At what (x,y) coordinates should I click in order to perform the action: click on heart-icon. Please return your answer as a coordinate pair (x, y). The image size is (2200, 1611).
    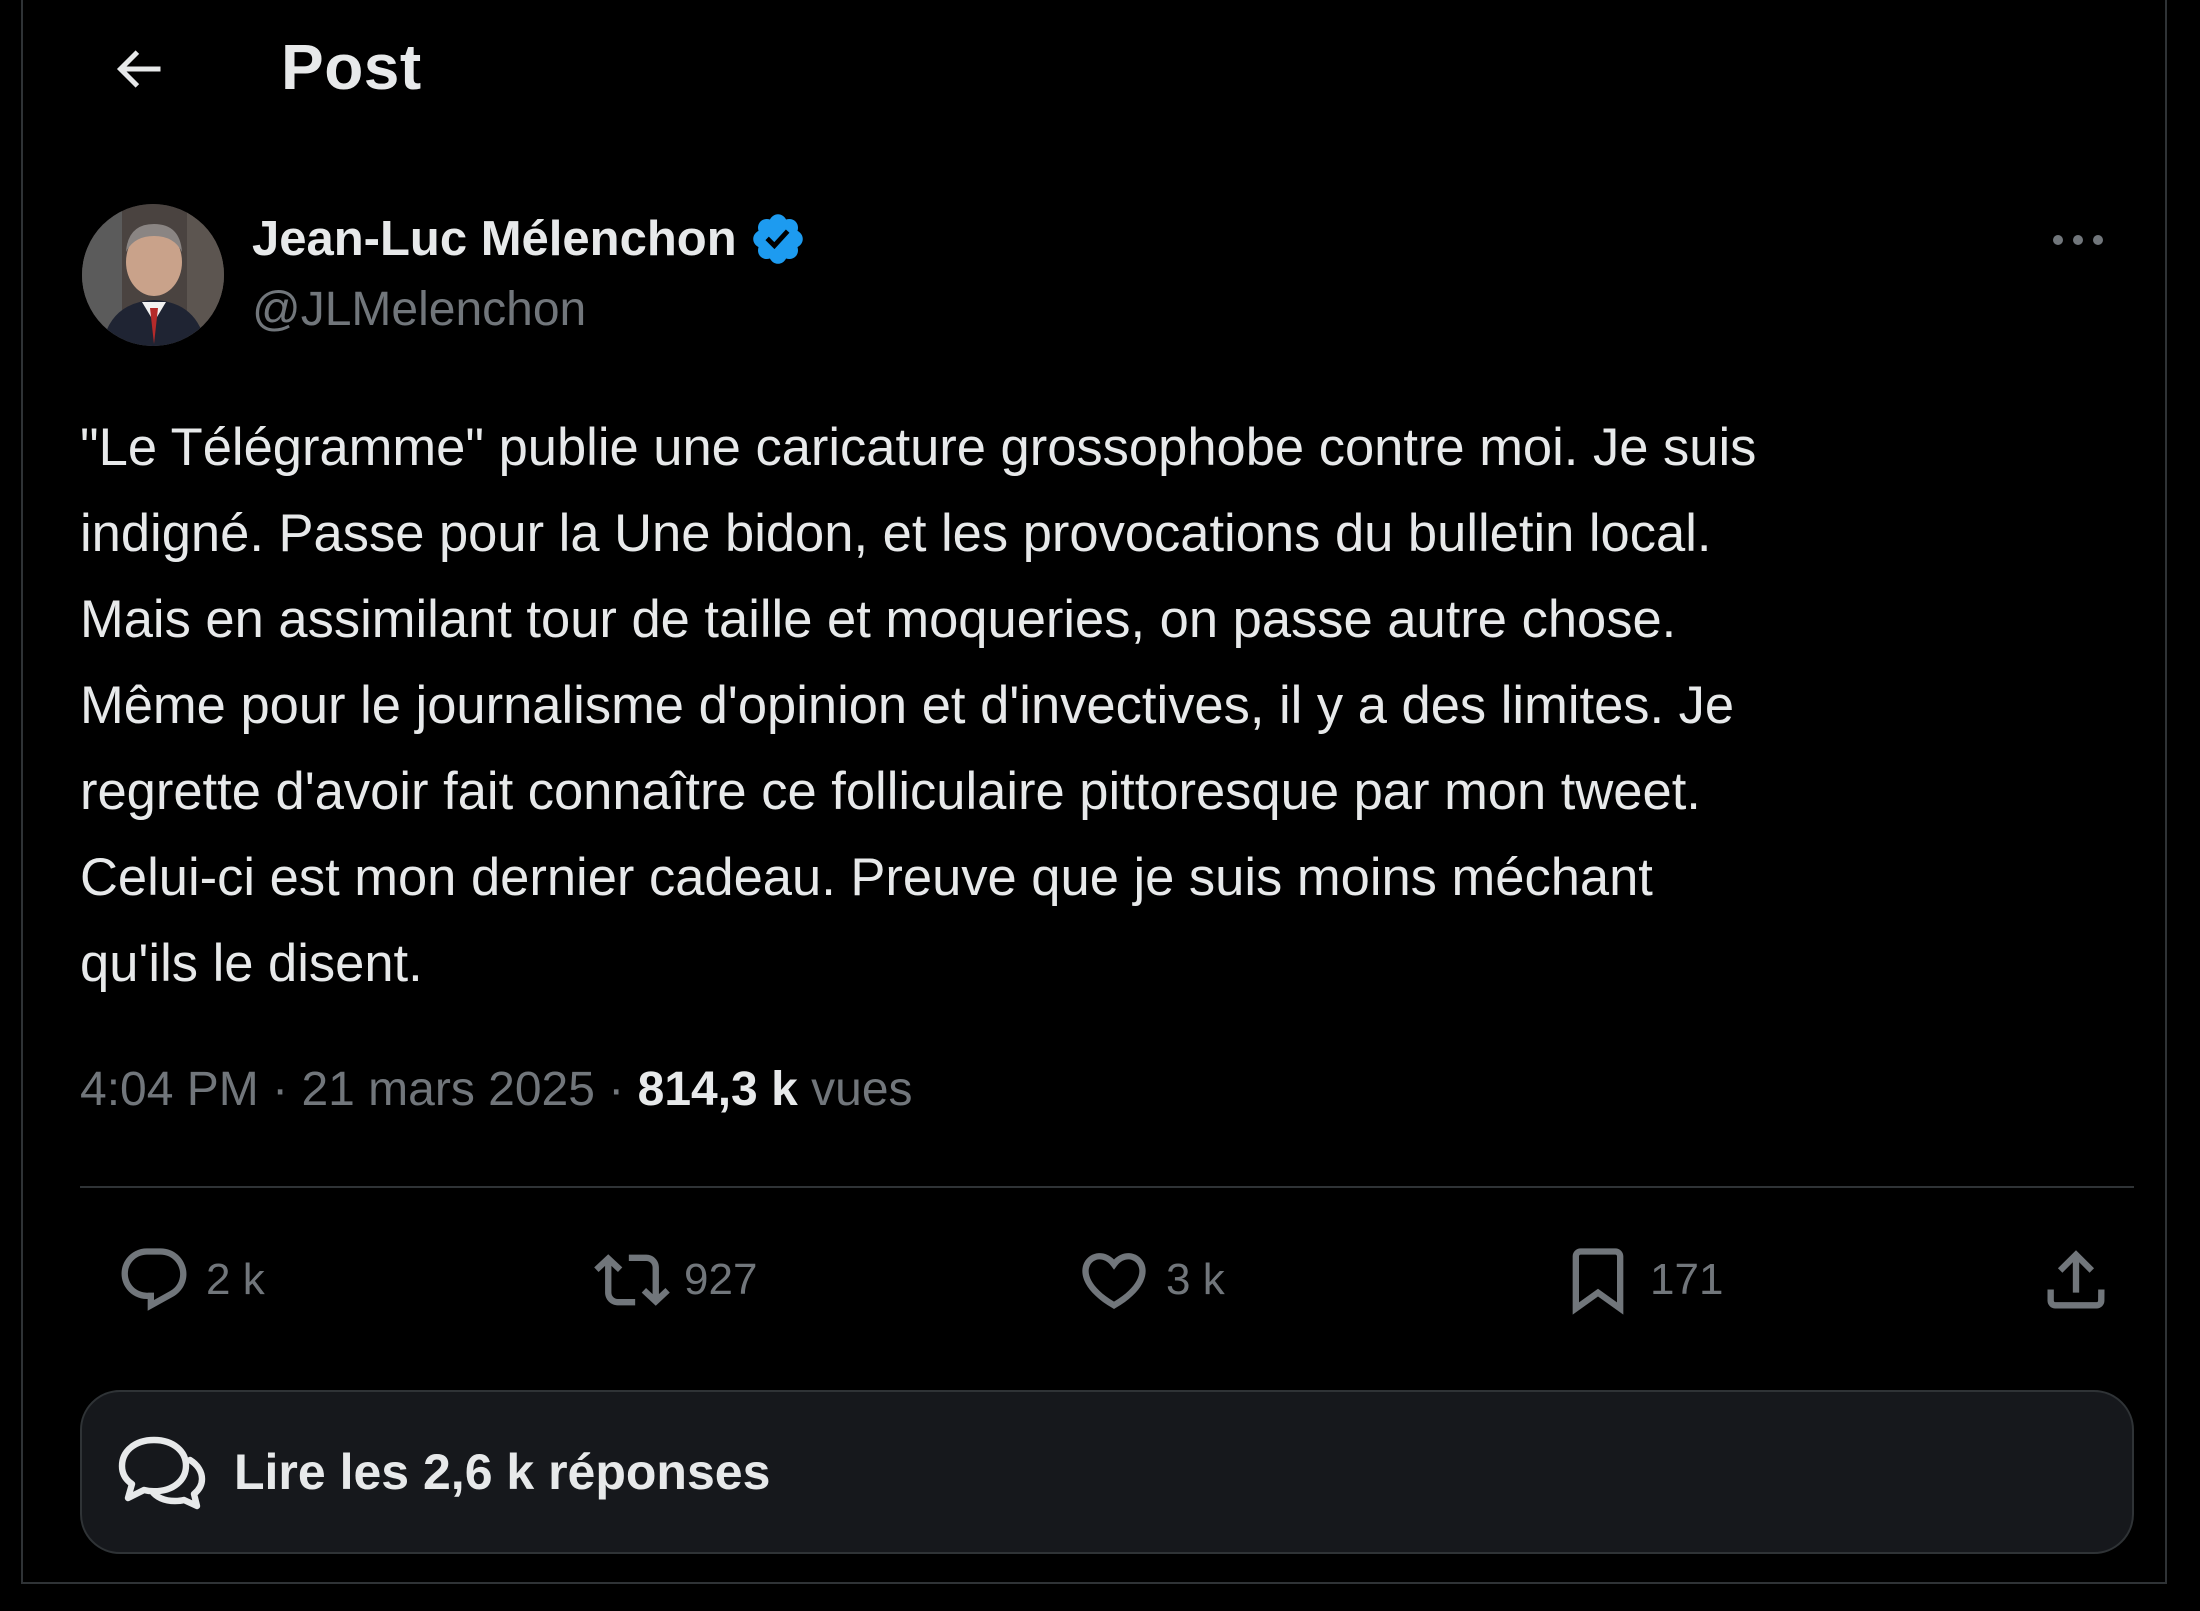
    Looking at the image, I should click on (1114, 1281).